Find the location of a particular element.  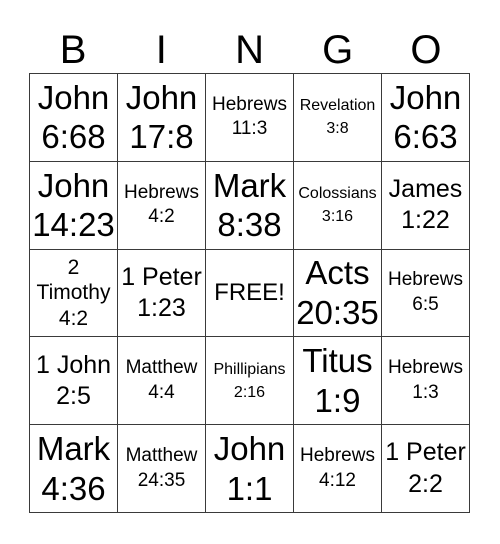

bingo-cell: John 6:68 is located at coordinates (74, 118).